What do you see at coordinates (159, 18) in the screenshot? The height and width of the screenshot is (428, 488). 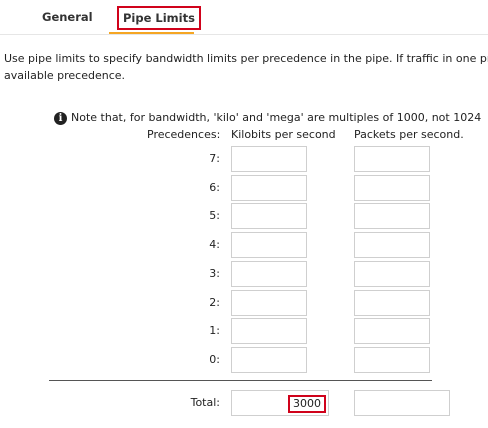 I see `tab-pipe-limits: Pipe Limits` at bounding box center [159, 18].